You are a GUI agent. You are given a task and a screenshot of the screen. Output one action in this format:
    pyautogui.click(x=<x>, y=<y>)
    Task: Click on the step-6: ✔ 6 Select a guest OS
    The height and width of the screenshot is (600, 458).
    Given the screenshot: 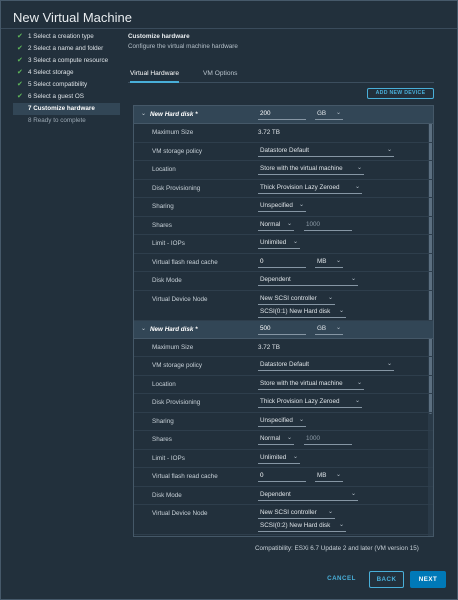 What is the action you would take?
    pyautogui.click(x=66, y=97)
    